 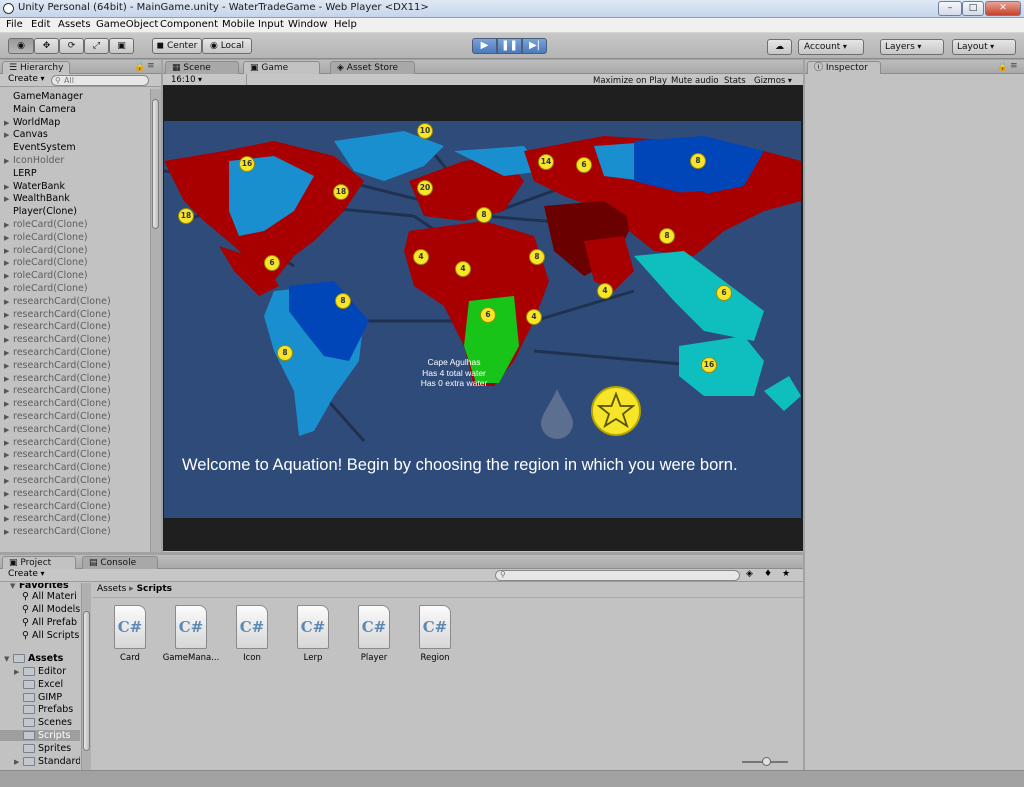 What do you see at coordinates (984, 47) in the screenshot?
I see `layout-dropdown: Layout` at bounding box center [984, 47].